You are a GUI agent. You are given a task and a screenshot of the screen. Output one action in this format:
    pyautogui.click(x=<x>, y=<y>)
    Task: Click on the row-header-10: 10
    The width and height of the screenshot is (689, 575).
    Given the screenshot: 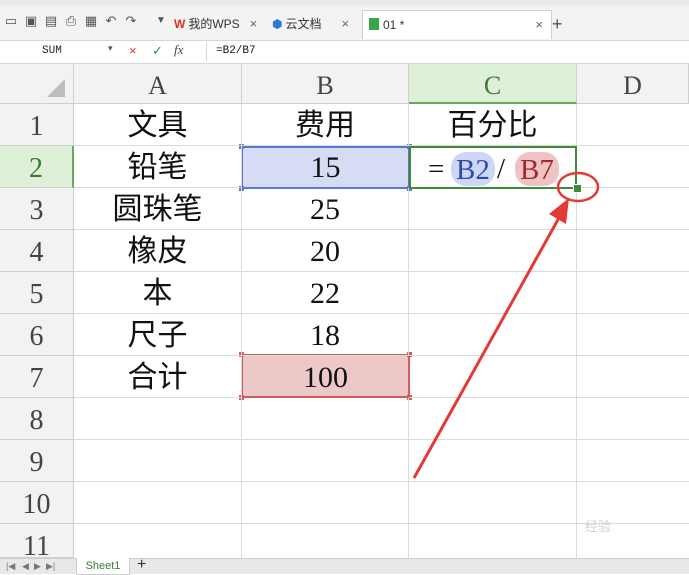 What is the action you would take?
    pyautogui.click(x=37, y=503)
    